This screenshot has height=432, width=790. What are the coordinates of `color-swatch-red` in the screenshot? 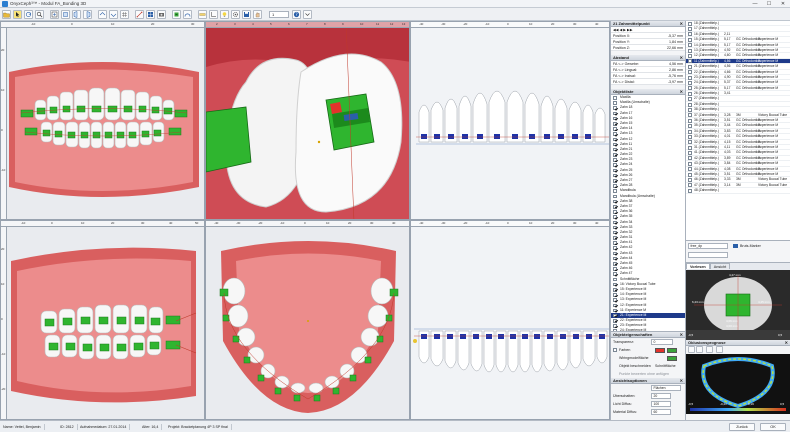 It's located at (660, 350).